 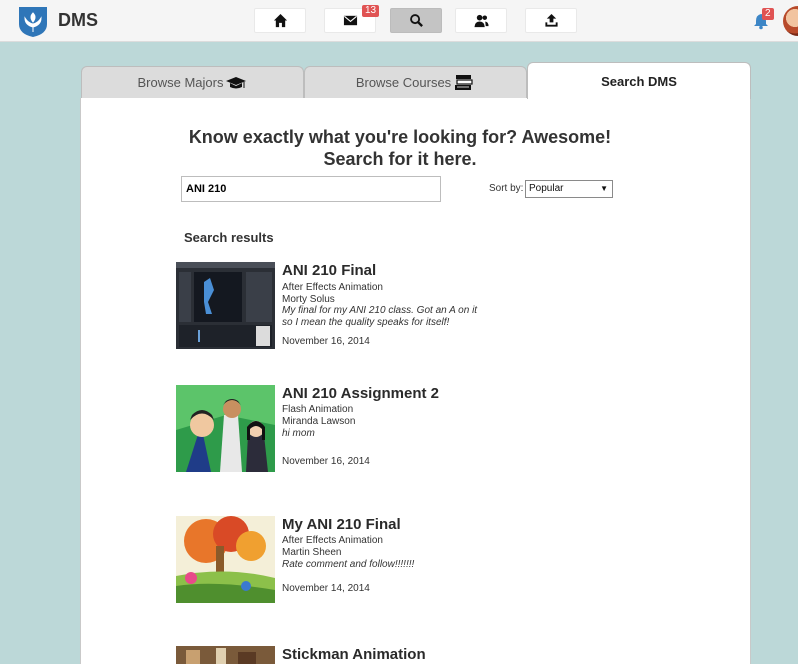 I want to click on graduation-cap-icon, so click(x=236, y=82).